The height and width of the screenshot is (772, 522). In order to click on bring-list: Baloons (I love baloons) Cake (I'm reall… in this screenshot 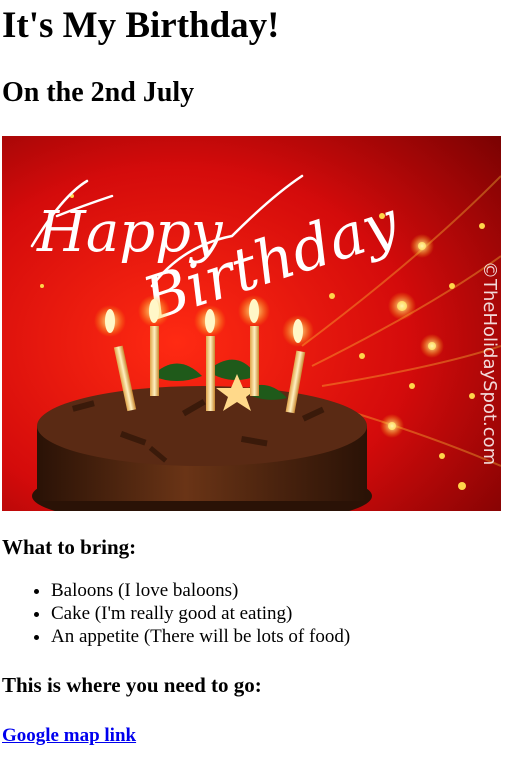, I will do `click(261, 613)`.